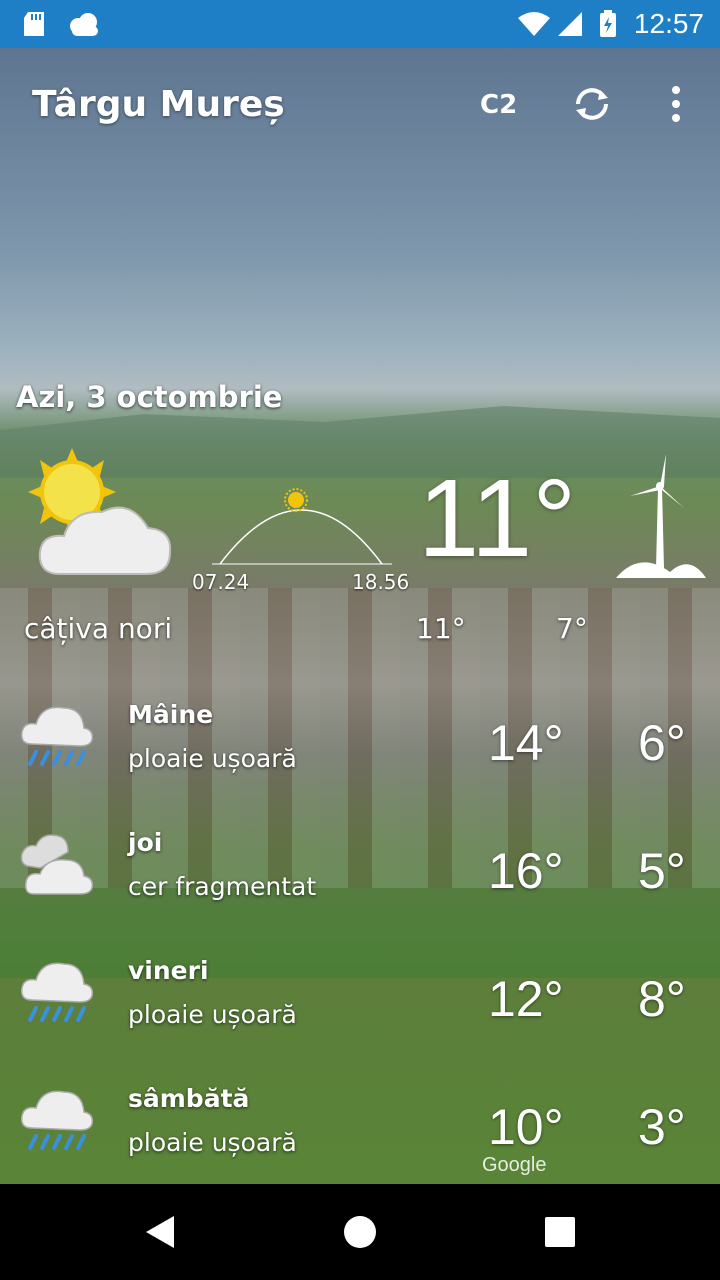 Image resolution: width=720 pixels, height=1280 pixels. I want to click on home-icon, so click(360, 1232).